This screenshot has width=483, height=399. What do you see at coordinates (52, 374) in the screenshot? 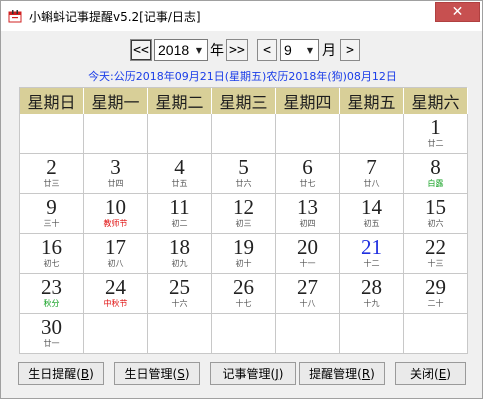
I see `birthday-remind-label: 生日提醒` at bounding box center [52, 374].